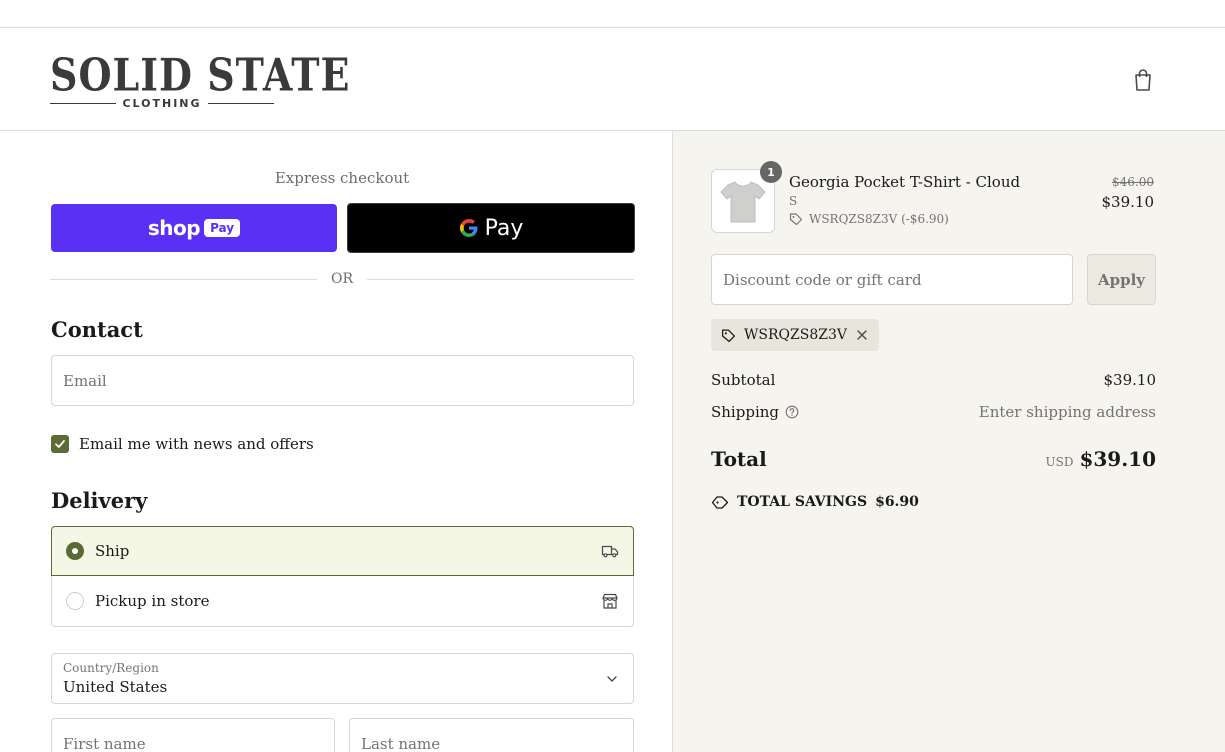 This screenshot has height=752, width=1225. Describe the element at coordinates (115, 687) in the screenshot. I see `country-value: United States` at that location.